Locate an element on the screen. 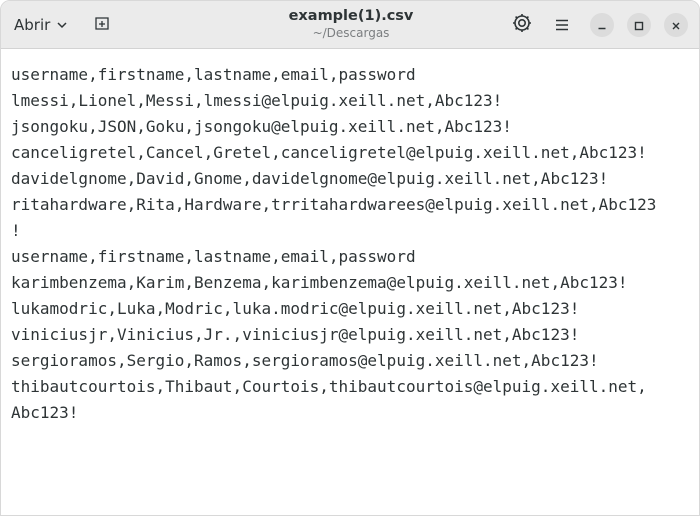 The height and width of the screenshot is (516, 700). close-button is located at coordinates (676, 25).